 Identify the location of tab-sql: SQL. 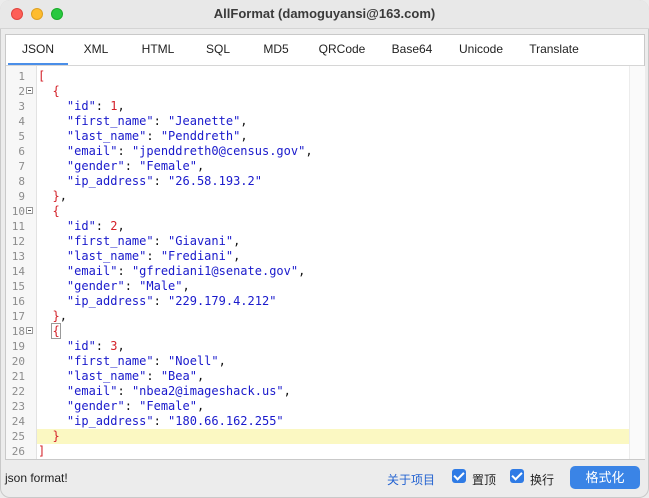
(218, 50).